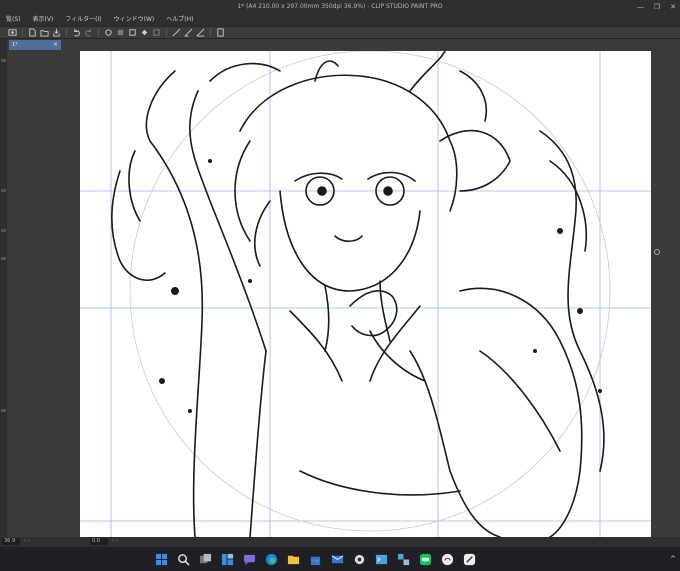  I want to click on ruler-snap-icon, so click(188, 32).